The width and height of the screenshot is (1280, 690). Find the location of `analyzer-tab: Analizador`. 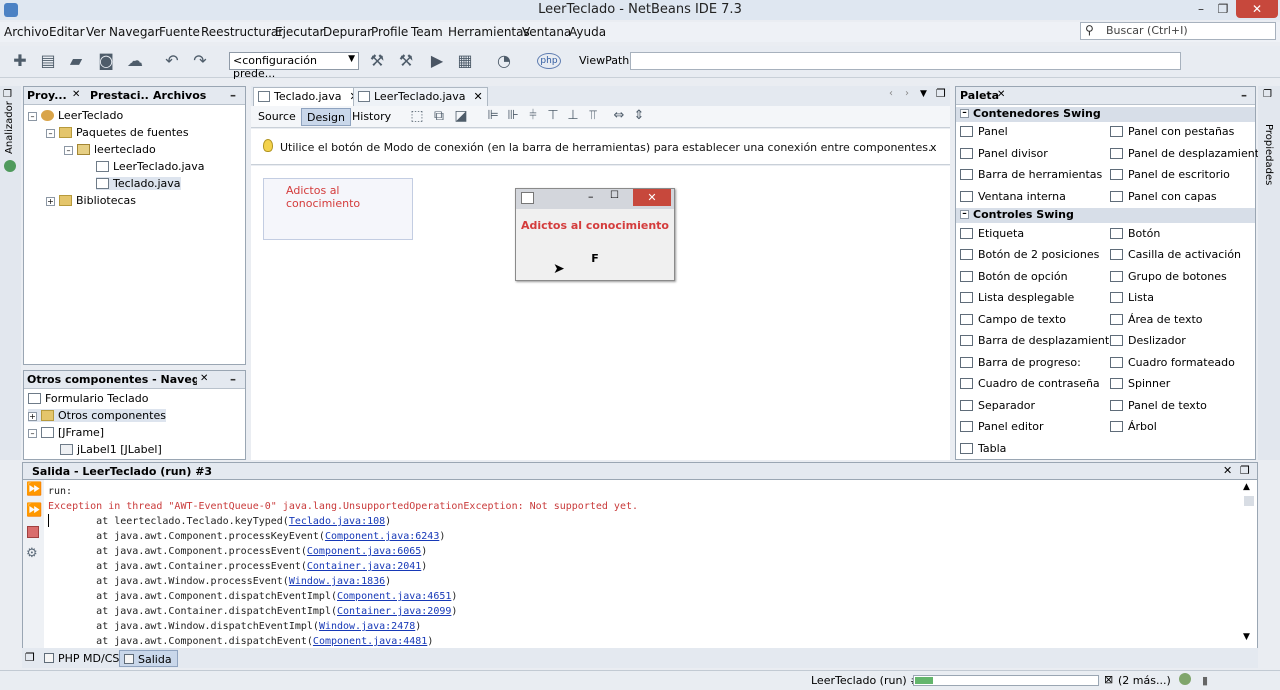

analyzer-tab: Analizador is located at coordinates (9, 127).